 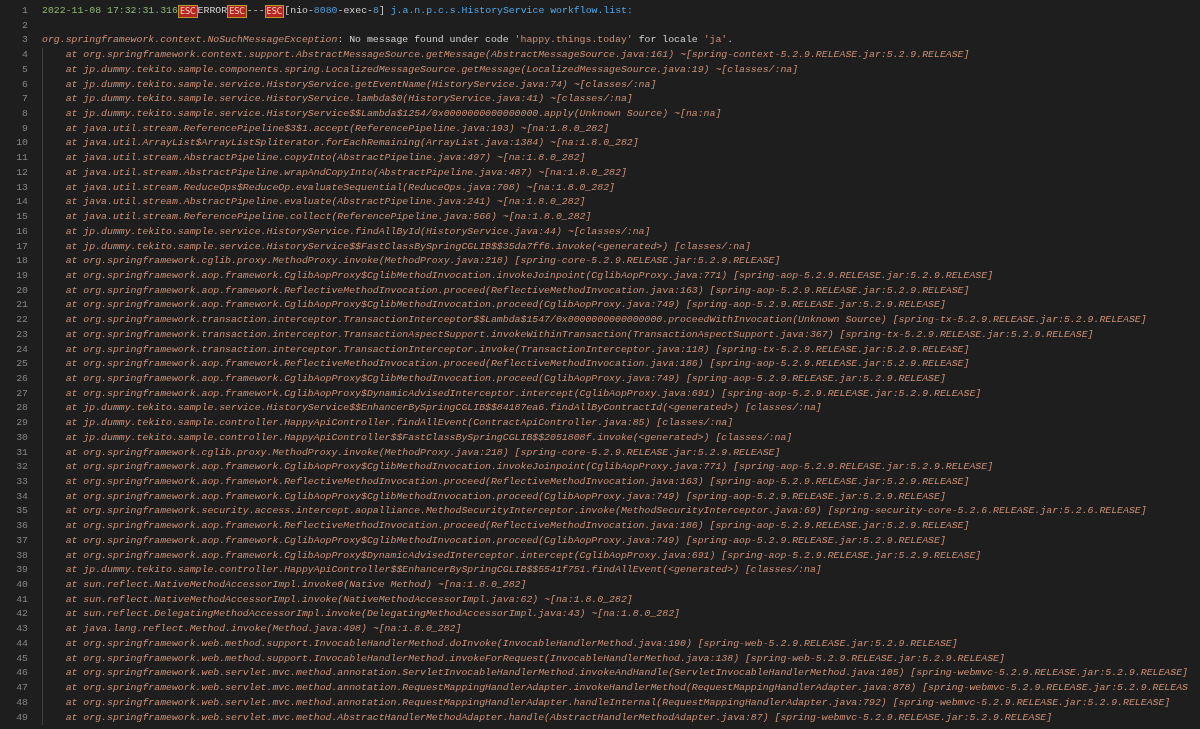 I want to click on stack-trace-line: at org.springframework.web.method.support.InvocableHandlerMethod.doInvoke(InvocableHandlerMethod.java:190) [spring-web-5.2.9.RELEASE.jar:5.2.9.RELEASE], so click(x=511, y=643).